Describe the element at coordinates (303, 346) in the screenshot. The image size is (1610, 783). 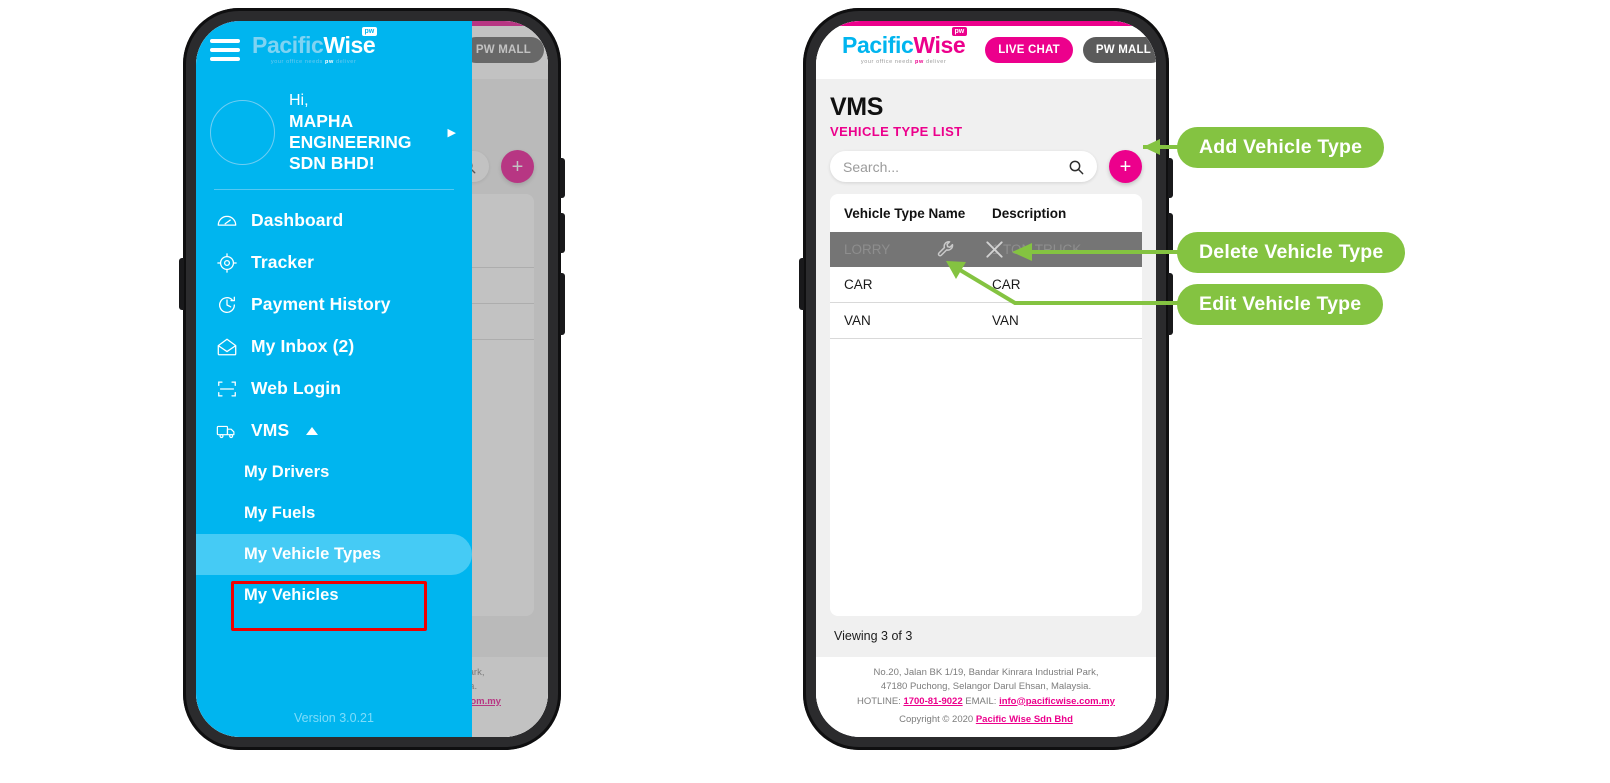
I see `sidebar-item-label: My Inbox (2)` at that location.